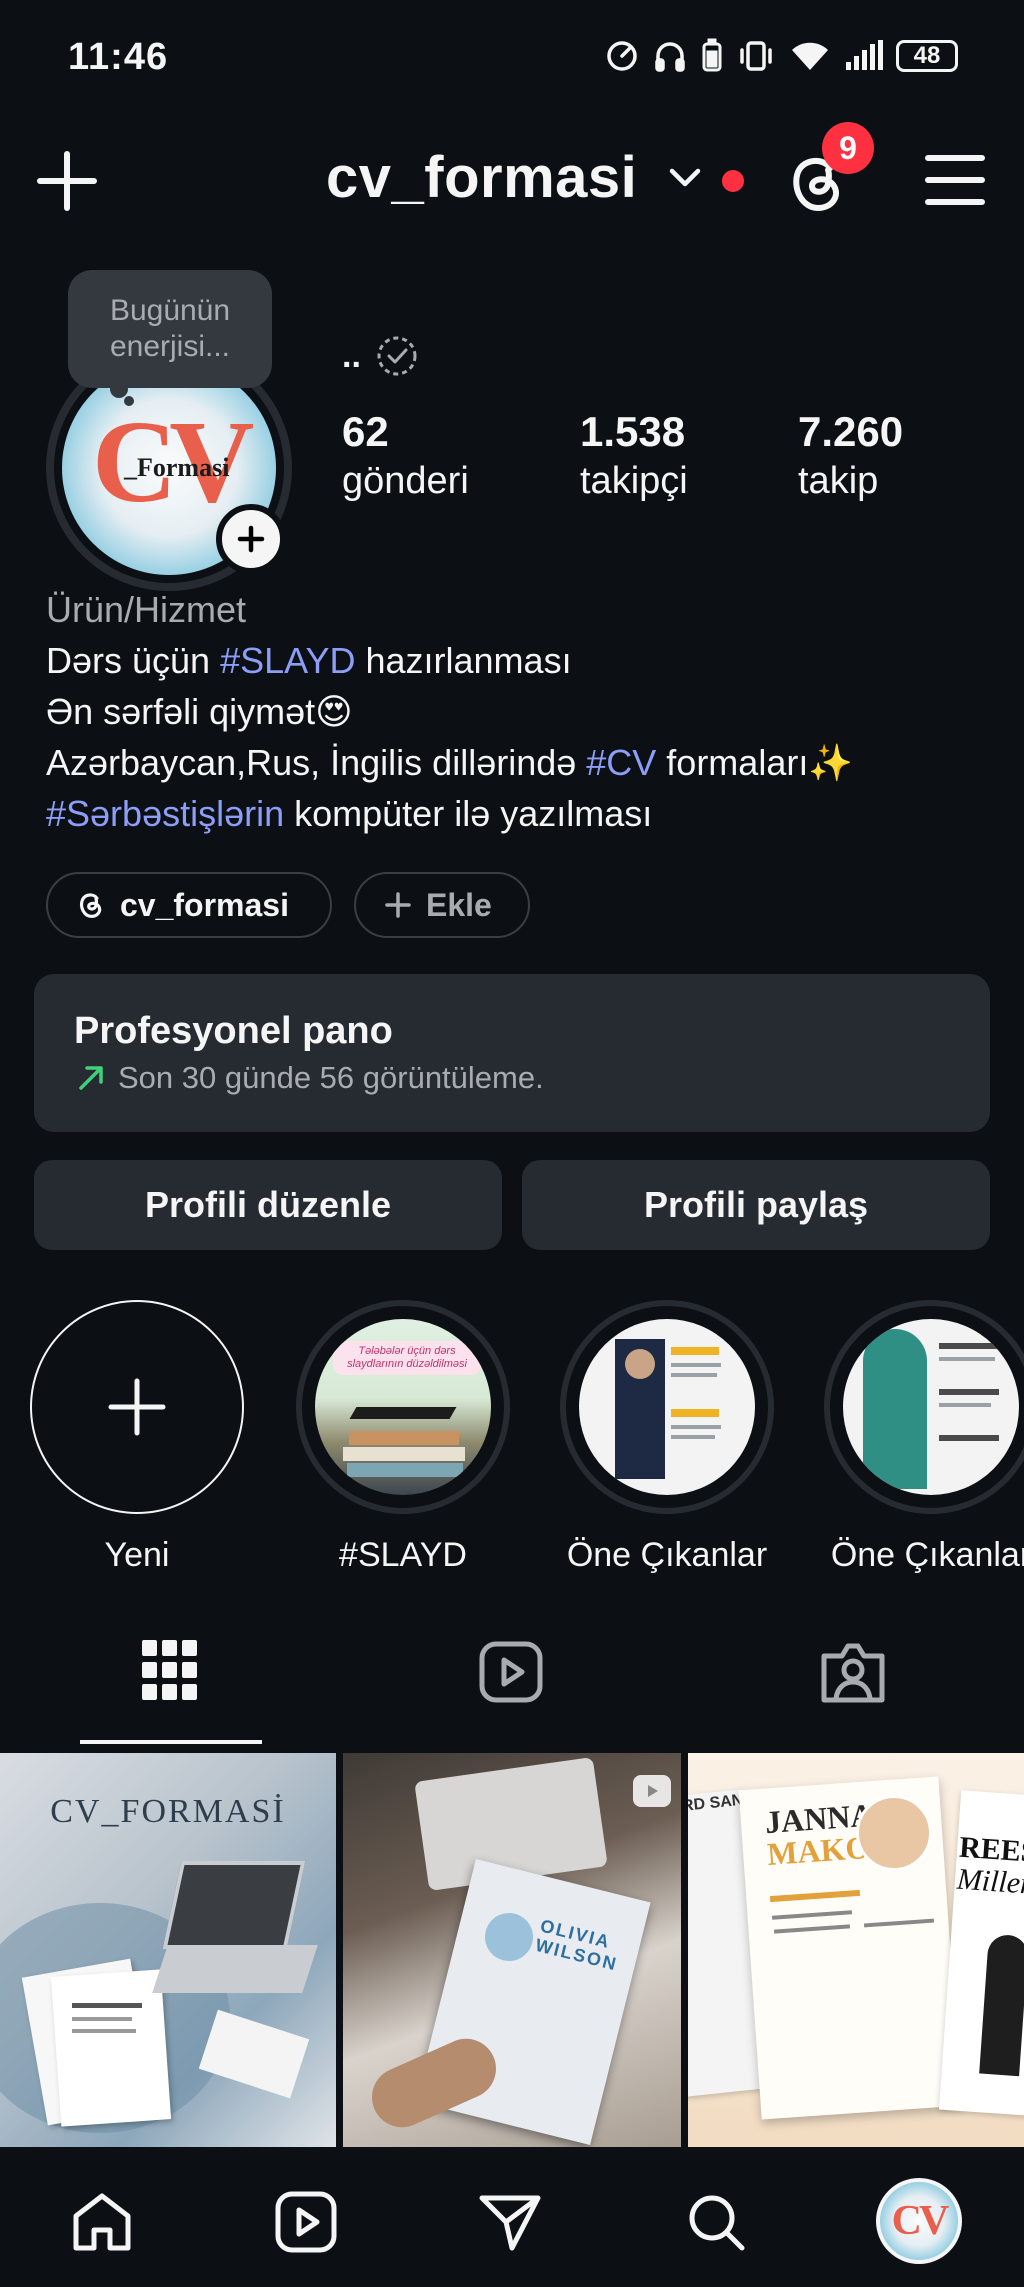 This screenshot has height=2287, width=1024. I want to click on highlight-featured-2: Öne Çıkanlar, so click(924, 1437).